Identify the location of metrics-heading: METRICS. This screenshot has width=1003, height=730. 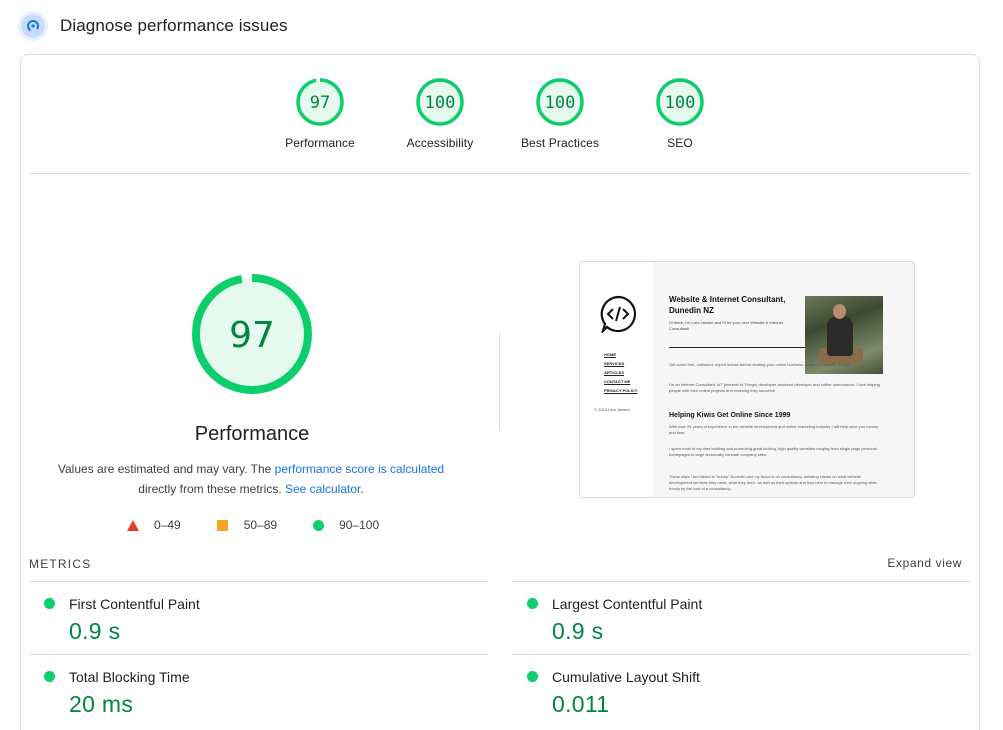
(60, 564).